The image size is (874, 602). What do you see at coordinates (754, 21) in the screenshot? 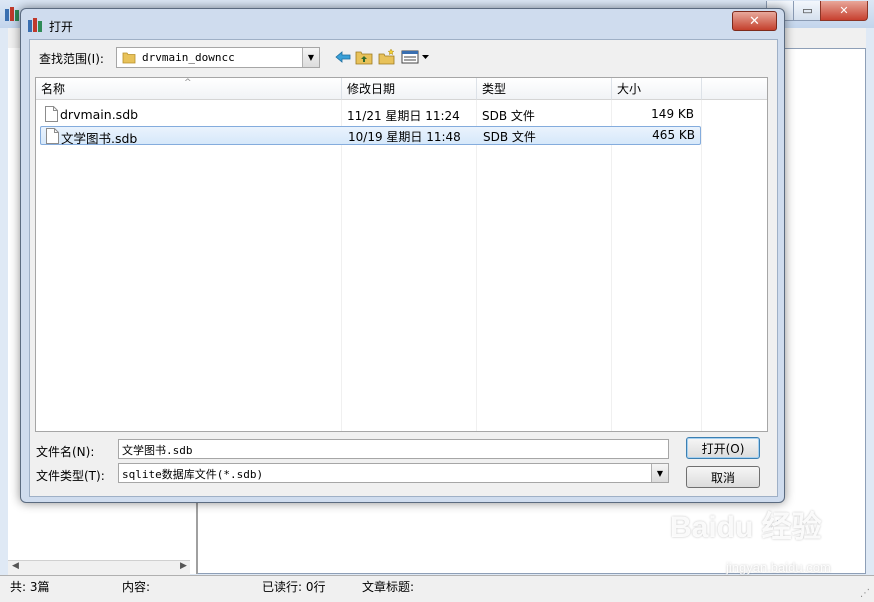
I see `dialog-close-button: ✕` at bounding box center [754, 21].